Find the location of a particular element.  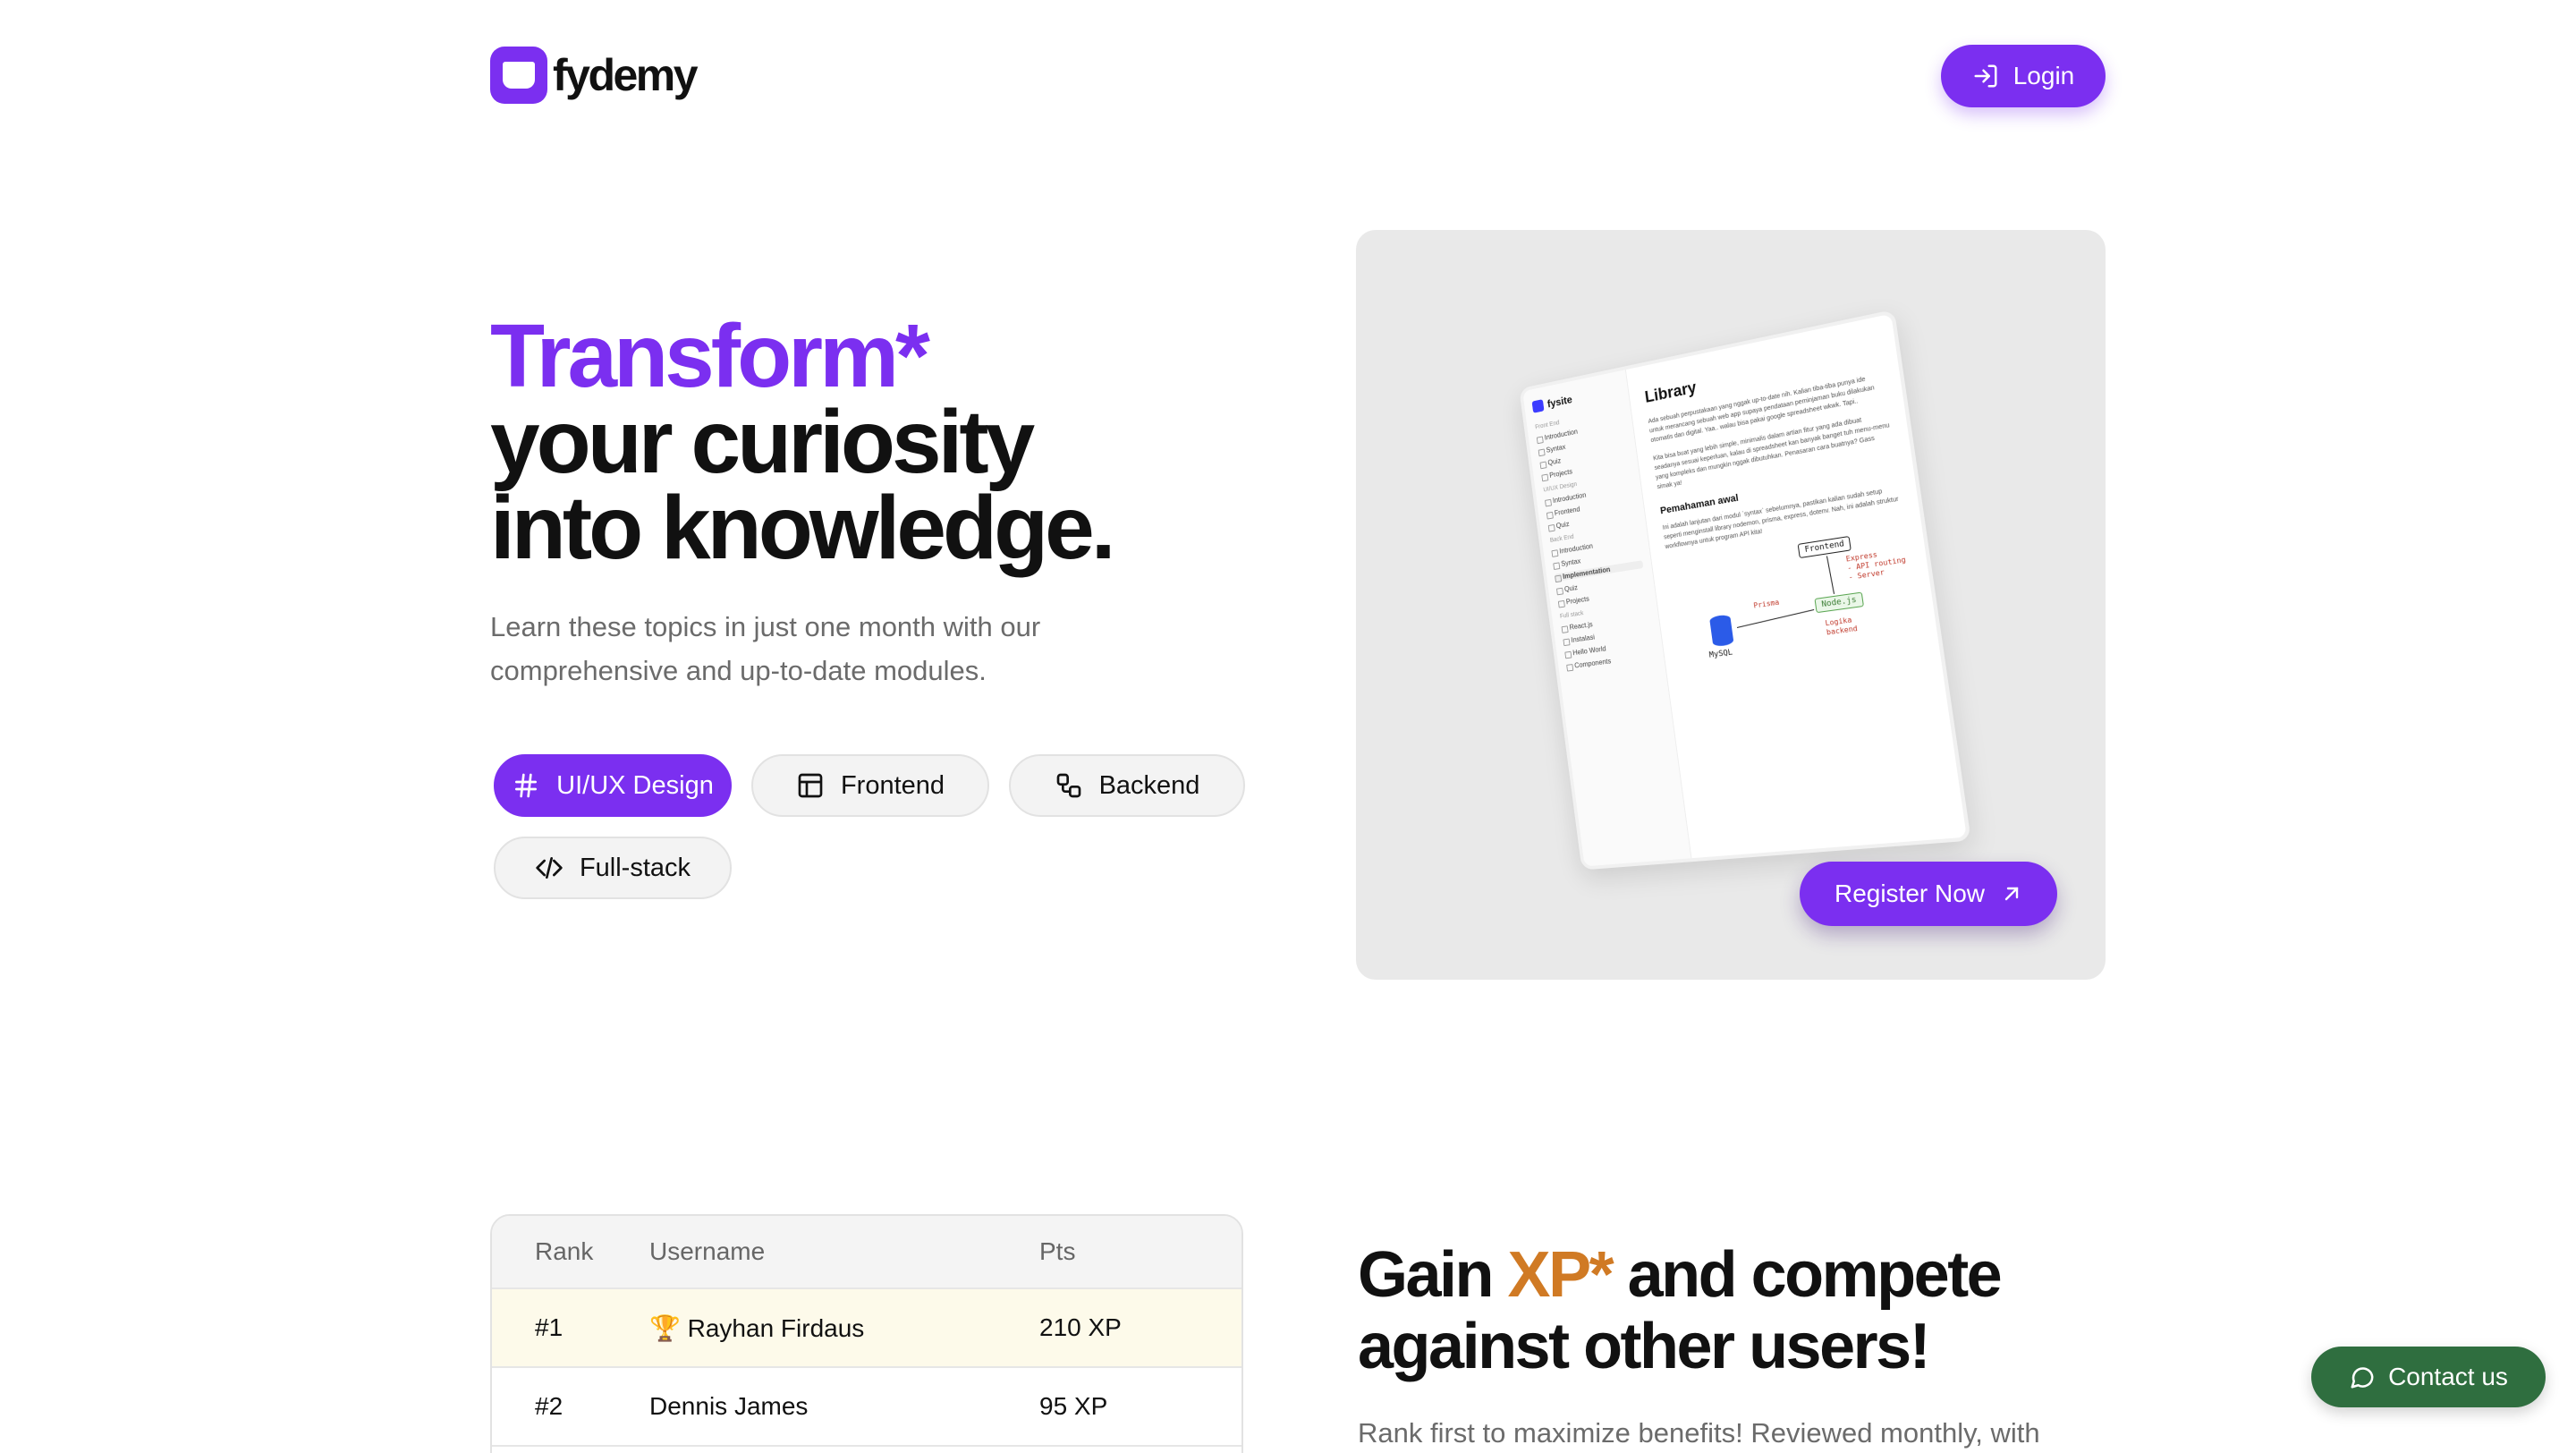

hero-title-accent: Transform* is located at coordinates (801, 356).